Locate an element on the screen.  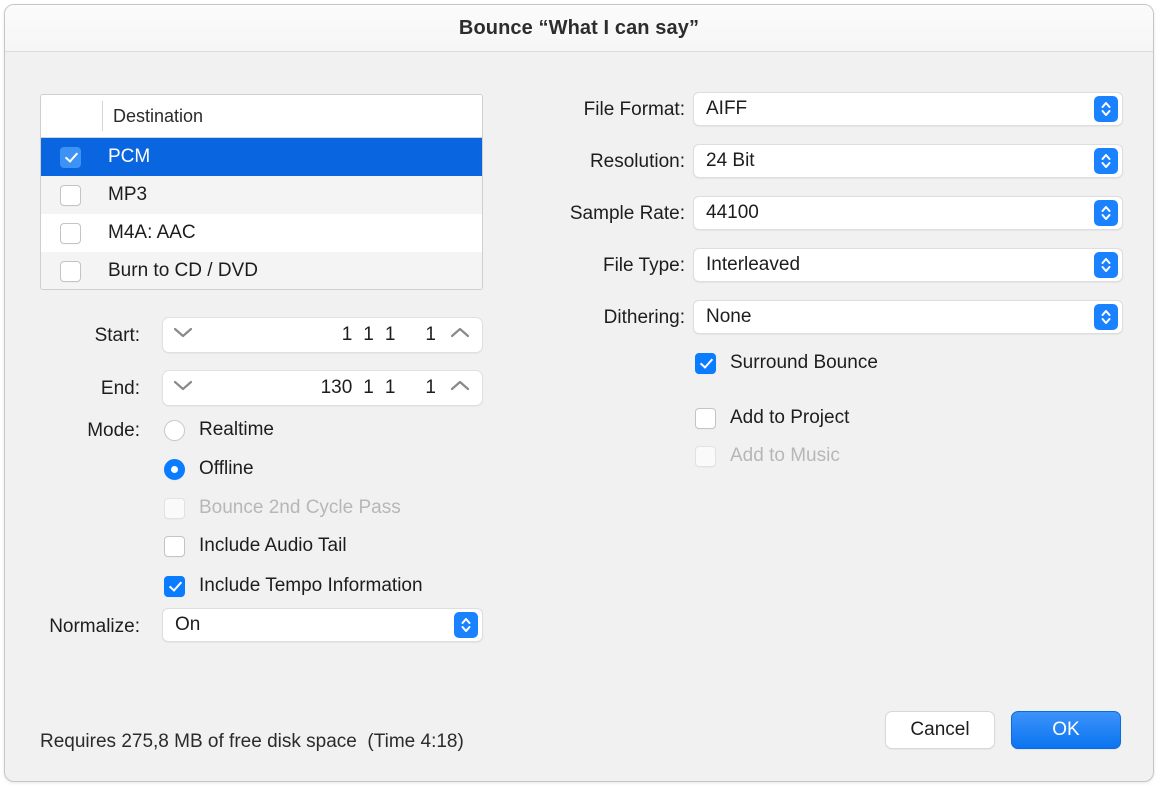
file-type-label: File Type: is located at coordinates (643, 265).